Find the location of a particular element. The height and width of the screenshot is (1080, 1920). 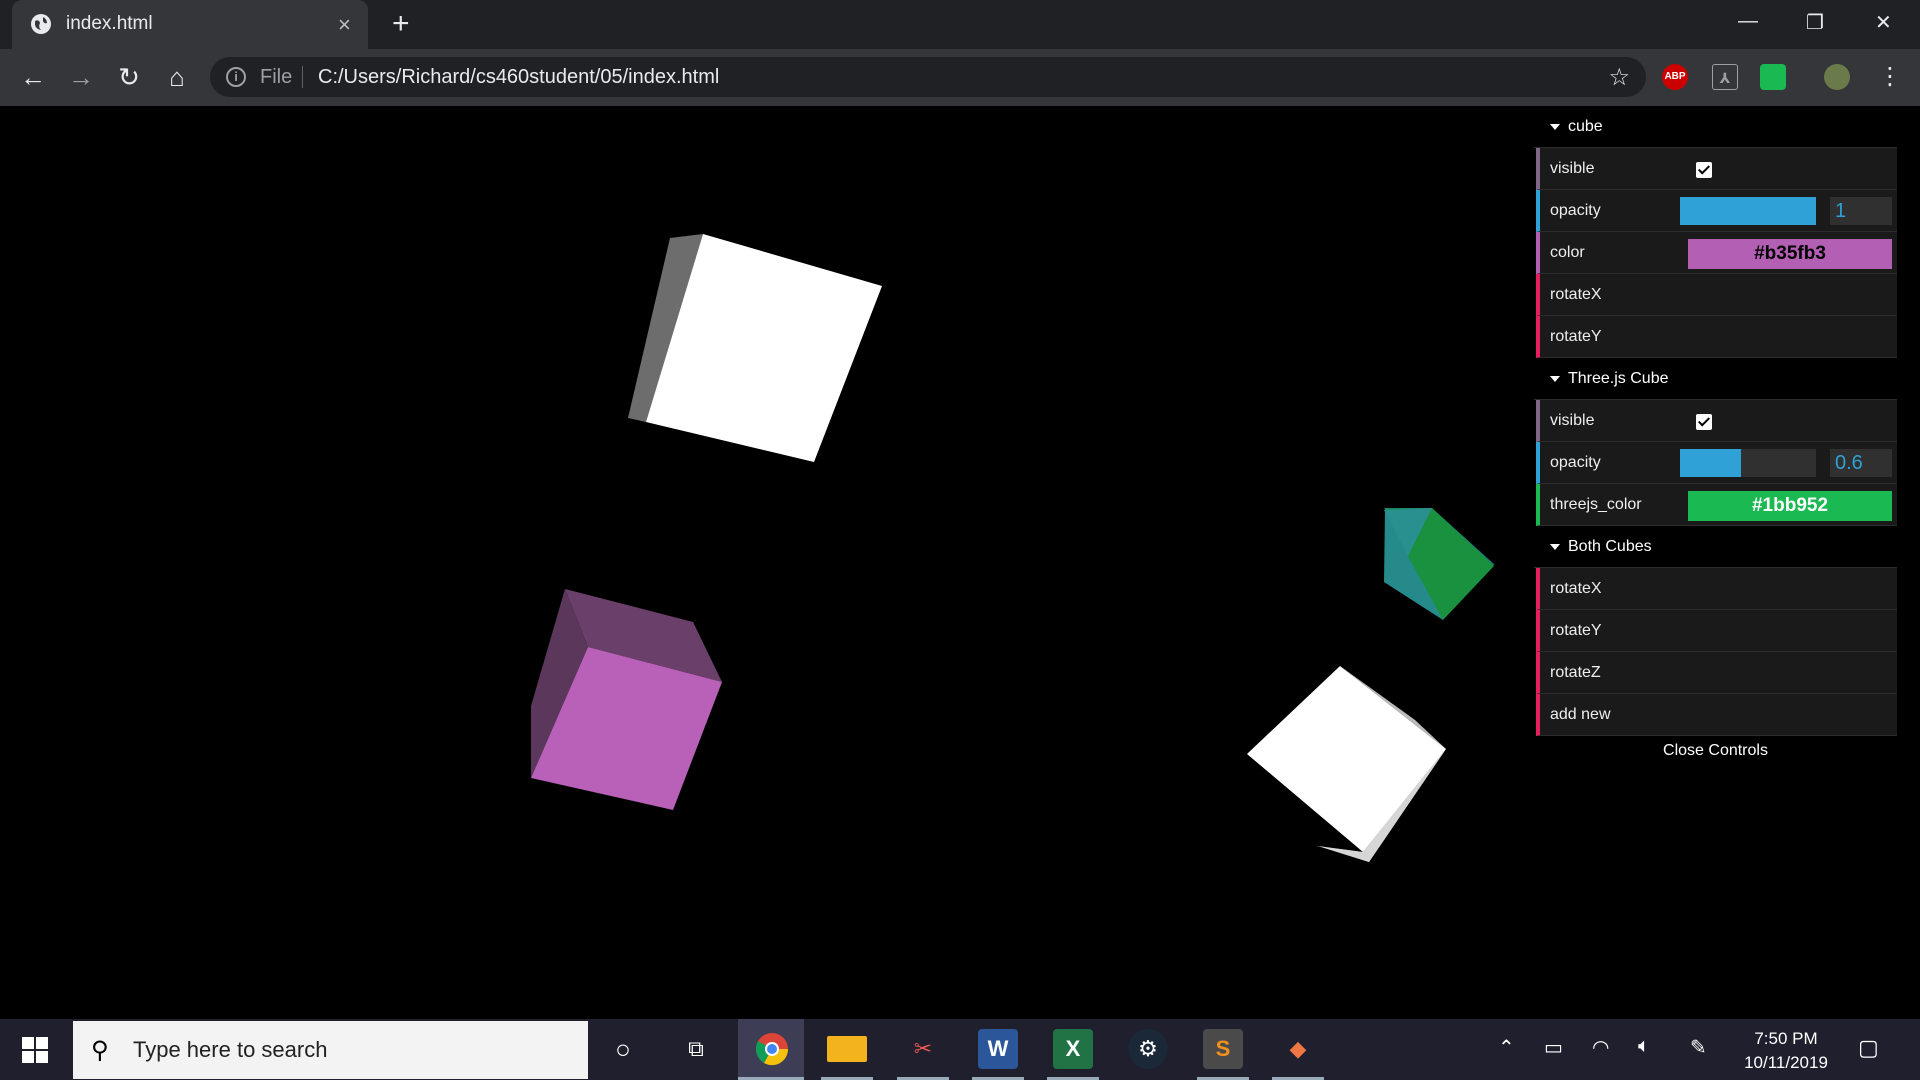

info-icon: i is located at coordinates (236, 77).